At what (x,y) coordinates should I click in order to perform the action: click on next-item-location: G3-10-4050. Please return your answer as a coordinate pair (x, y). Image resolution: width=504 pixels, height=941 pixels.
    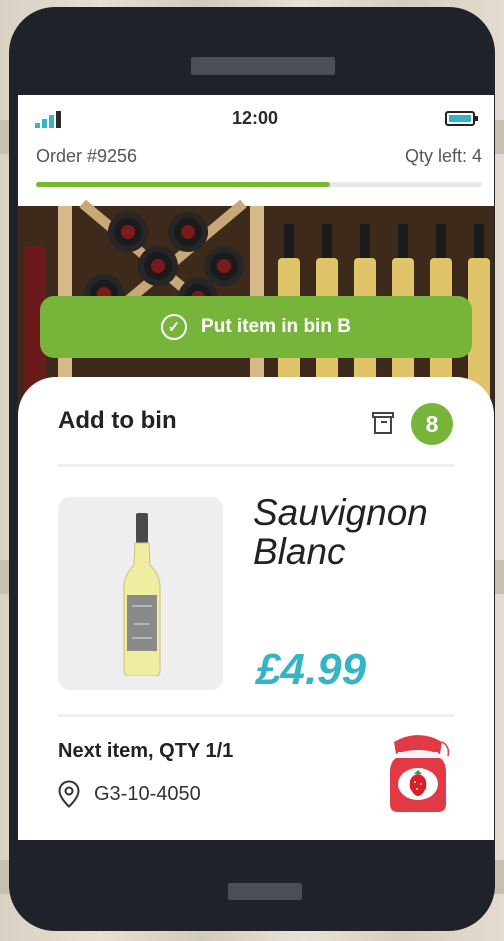
    Looking at the image, I should click on (147, 794).